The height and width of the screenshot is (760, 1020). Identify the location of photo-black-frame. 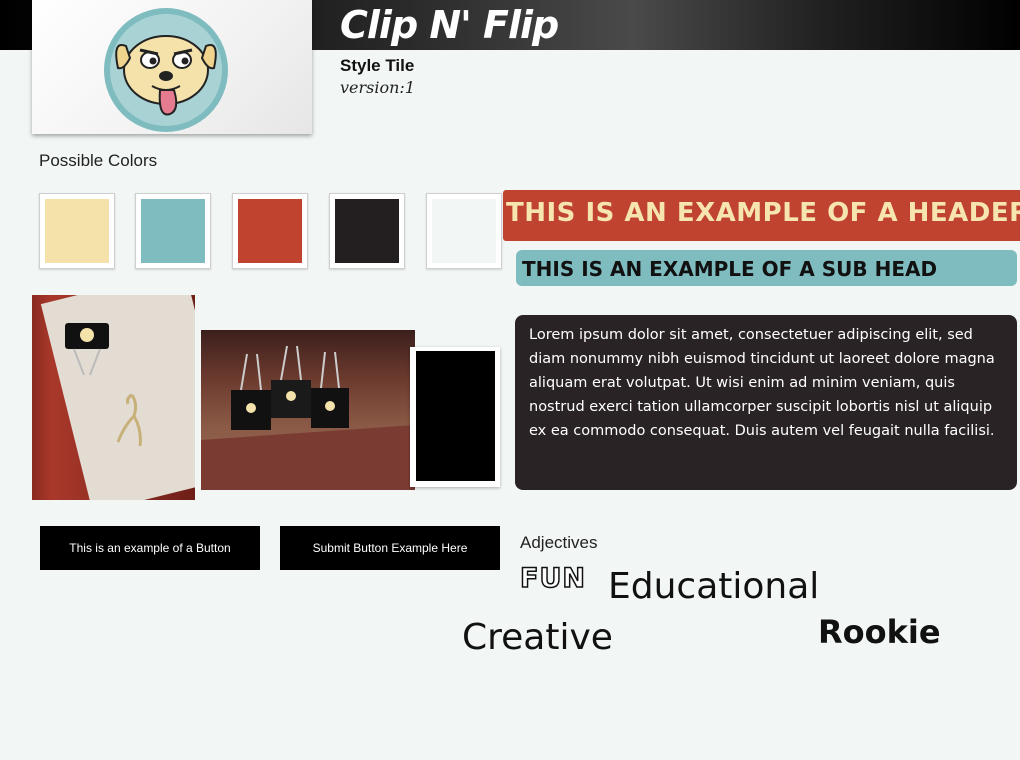
(455, 417).